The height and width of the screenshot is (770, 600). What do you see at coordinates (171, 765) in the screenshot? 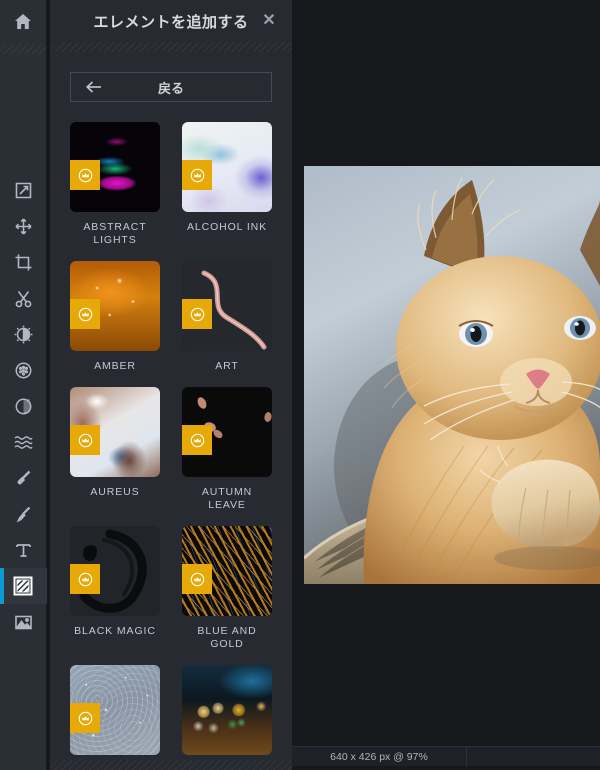
I see `panel-hatch-divider-bottom` at bounding box center [171, 765].